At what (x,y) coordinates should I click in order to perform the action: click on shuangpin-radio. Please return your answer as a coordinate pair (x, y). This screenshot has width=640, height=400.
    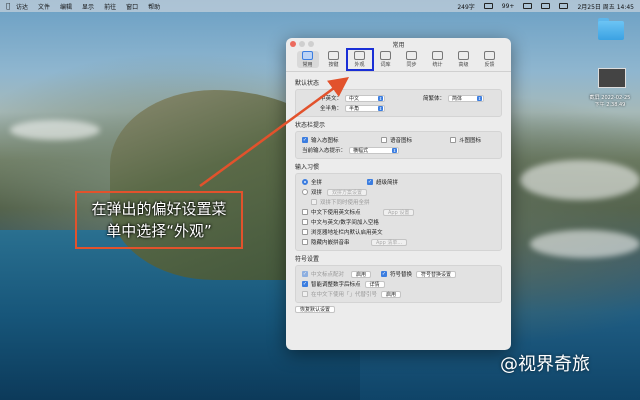
    Looking at the image, I should click on (305, 192).